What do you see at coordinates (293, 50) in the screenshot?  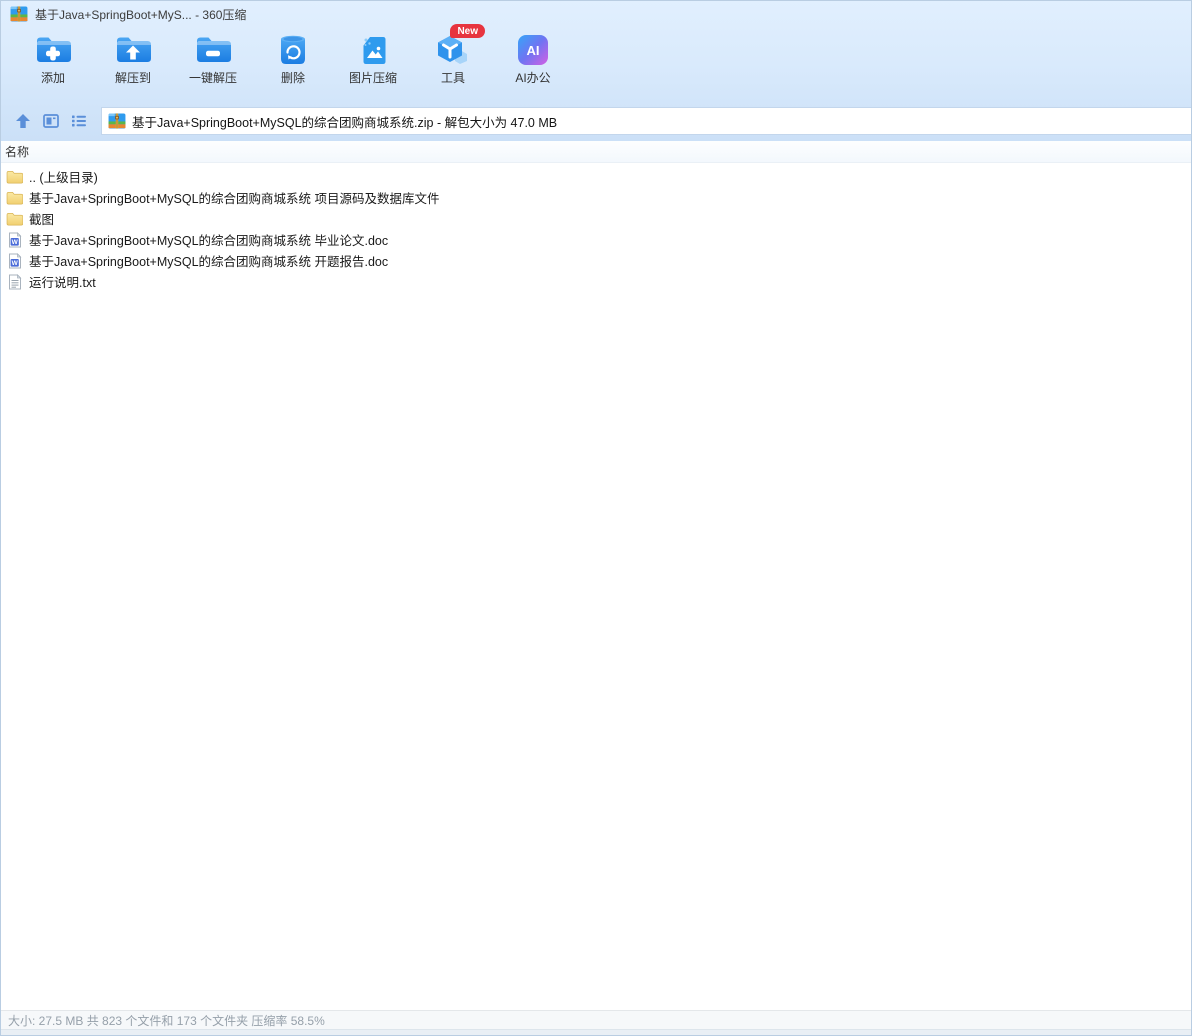 I see `trash-recycle-icon` at bounding box center [293, 50].